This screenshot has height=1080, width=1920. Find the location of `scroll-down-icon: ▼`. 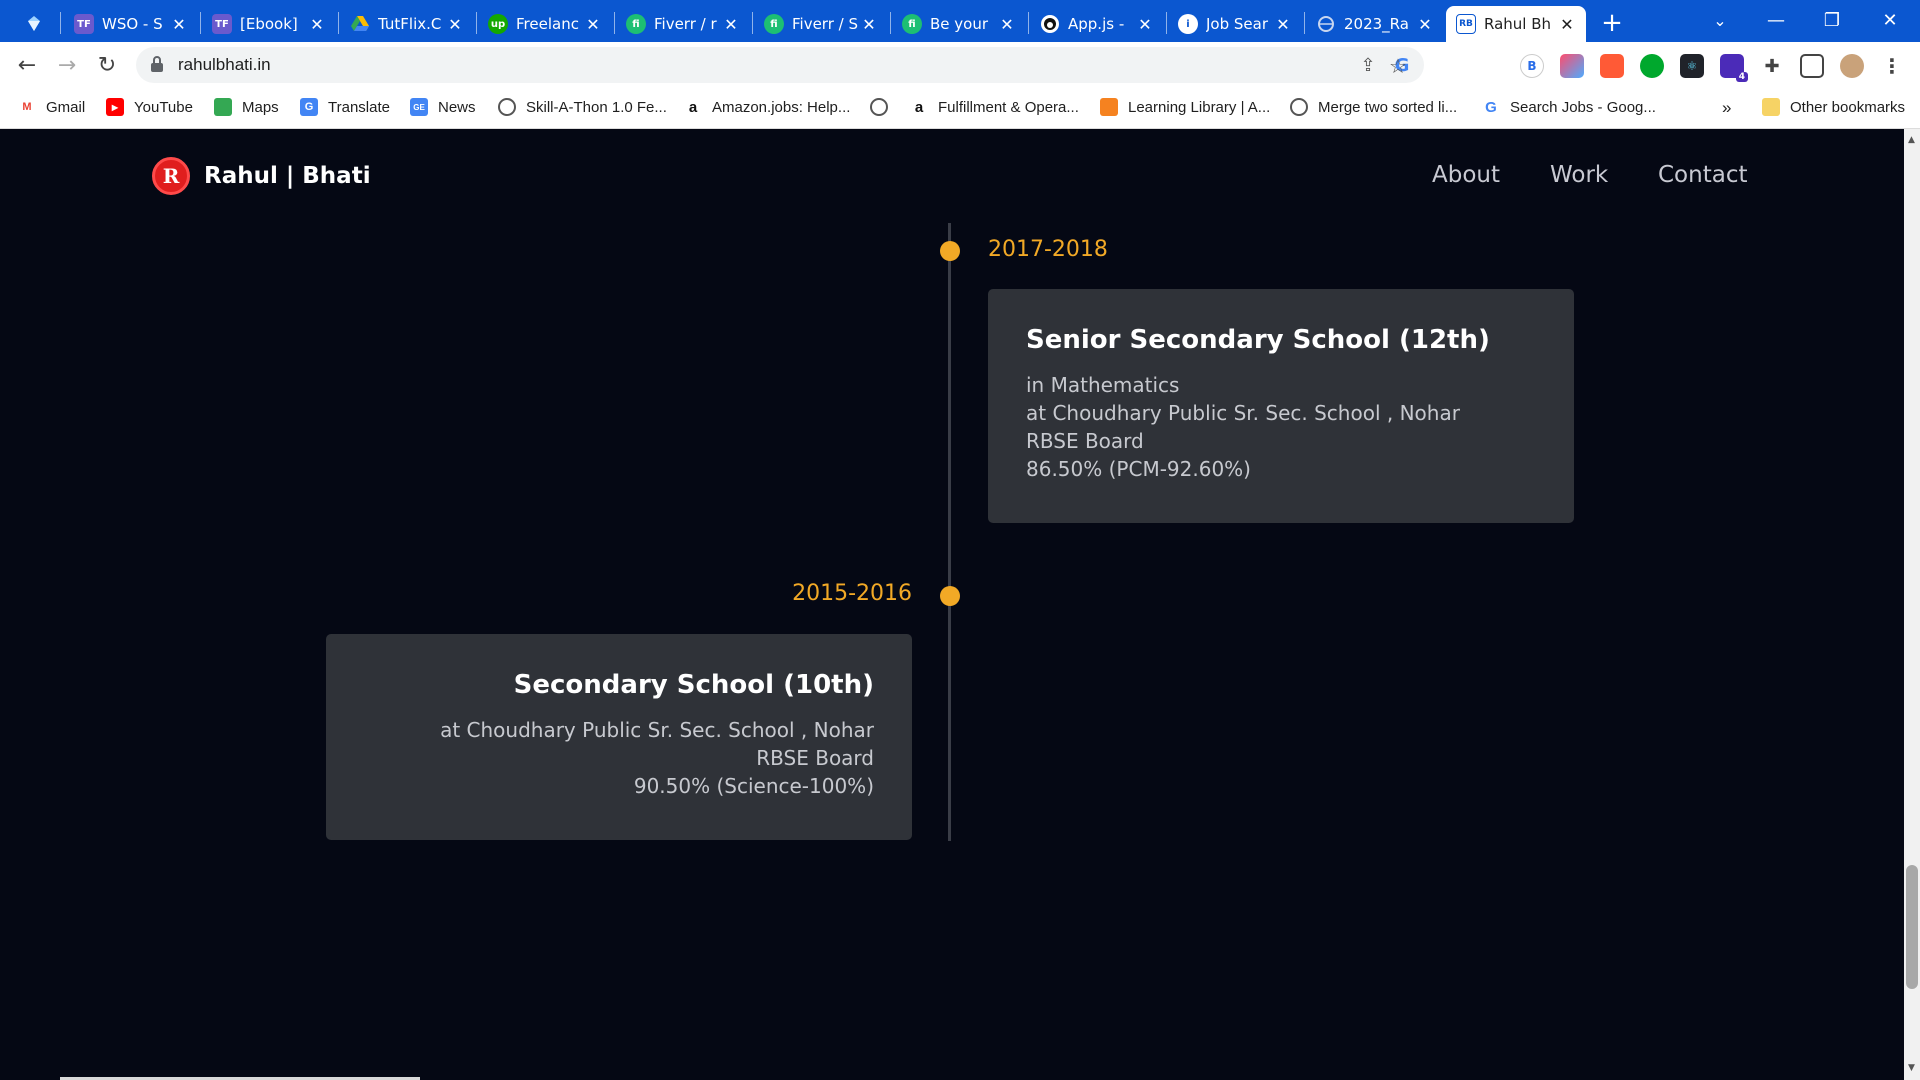

scroll-down-icon: ▼ is located at coordinates (1911, 1068).